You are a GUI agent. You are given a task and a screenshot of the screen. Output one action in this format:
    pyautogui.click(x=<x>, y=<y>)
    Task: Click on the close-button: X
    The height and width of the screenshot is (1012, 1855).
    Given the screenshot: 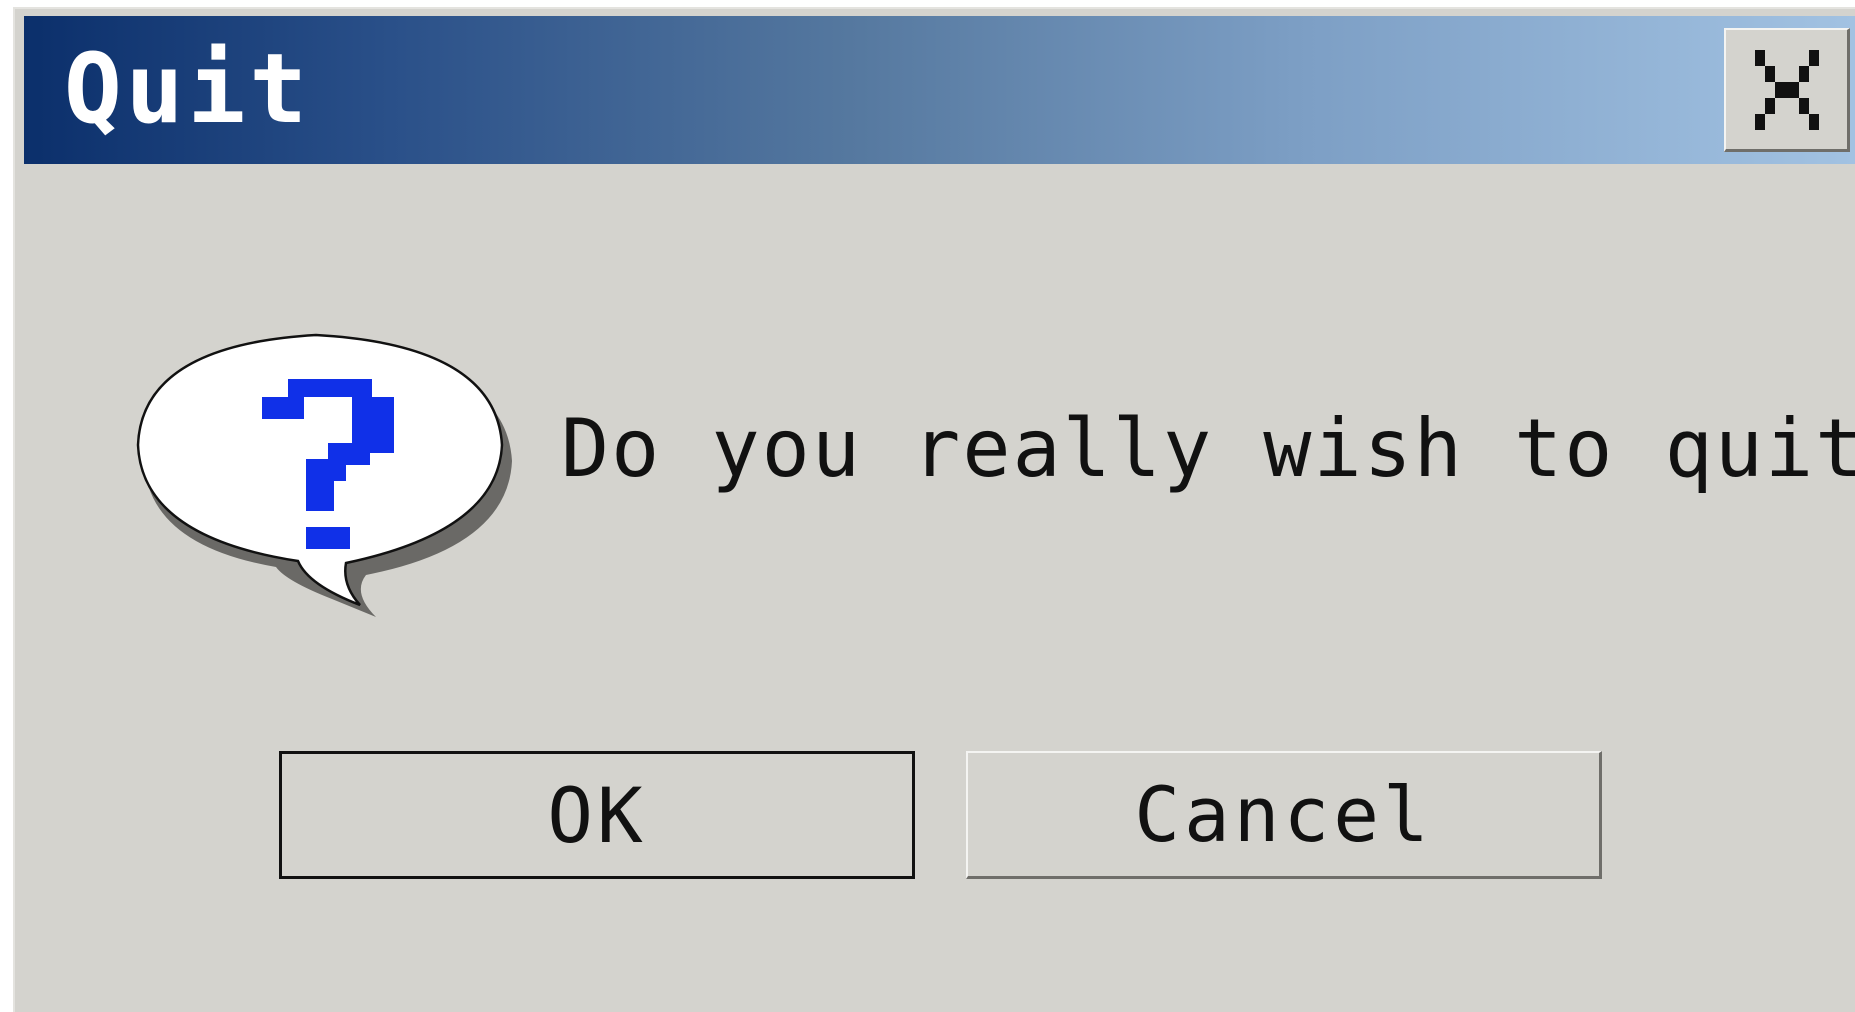 What is the action you would take?
    pyautogui.click(x=1787, y=90)
    